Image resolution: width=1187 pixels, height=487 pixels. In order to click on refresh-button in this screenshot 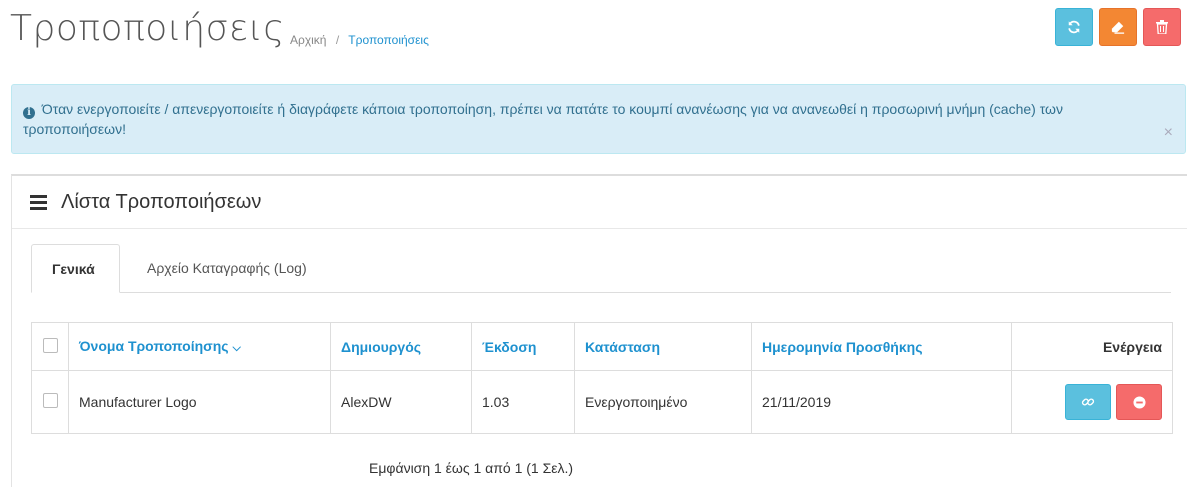, I will do `click(1074, 27)`.